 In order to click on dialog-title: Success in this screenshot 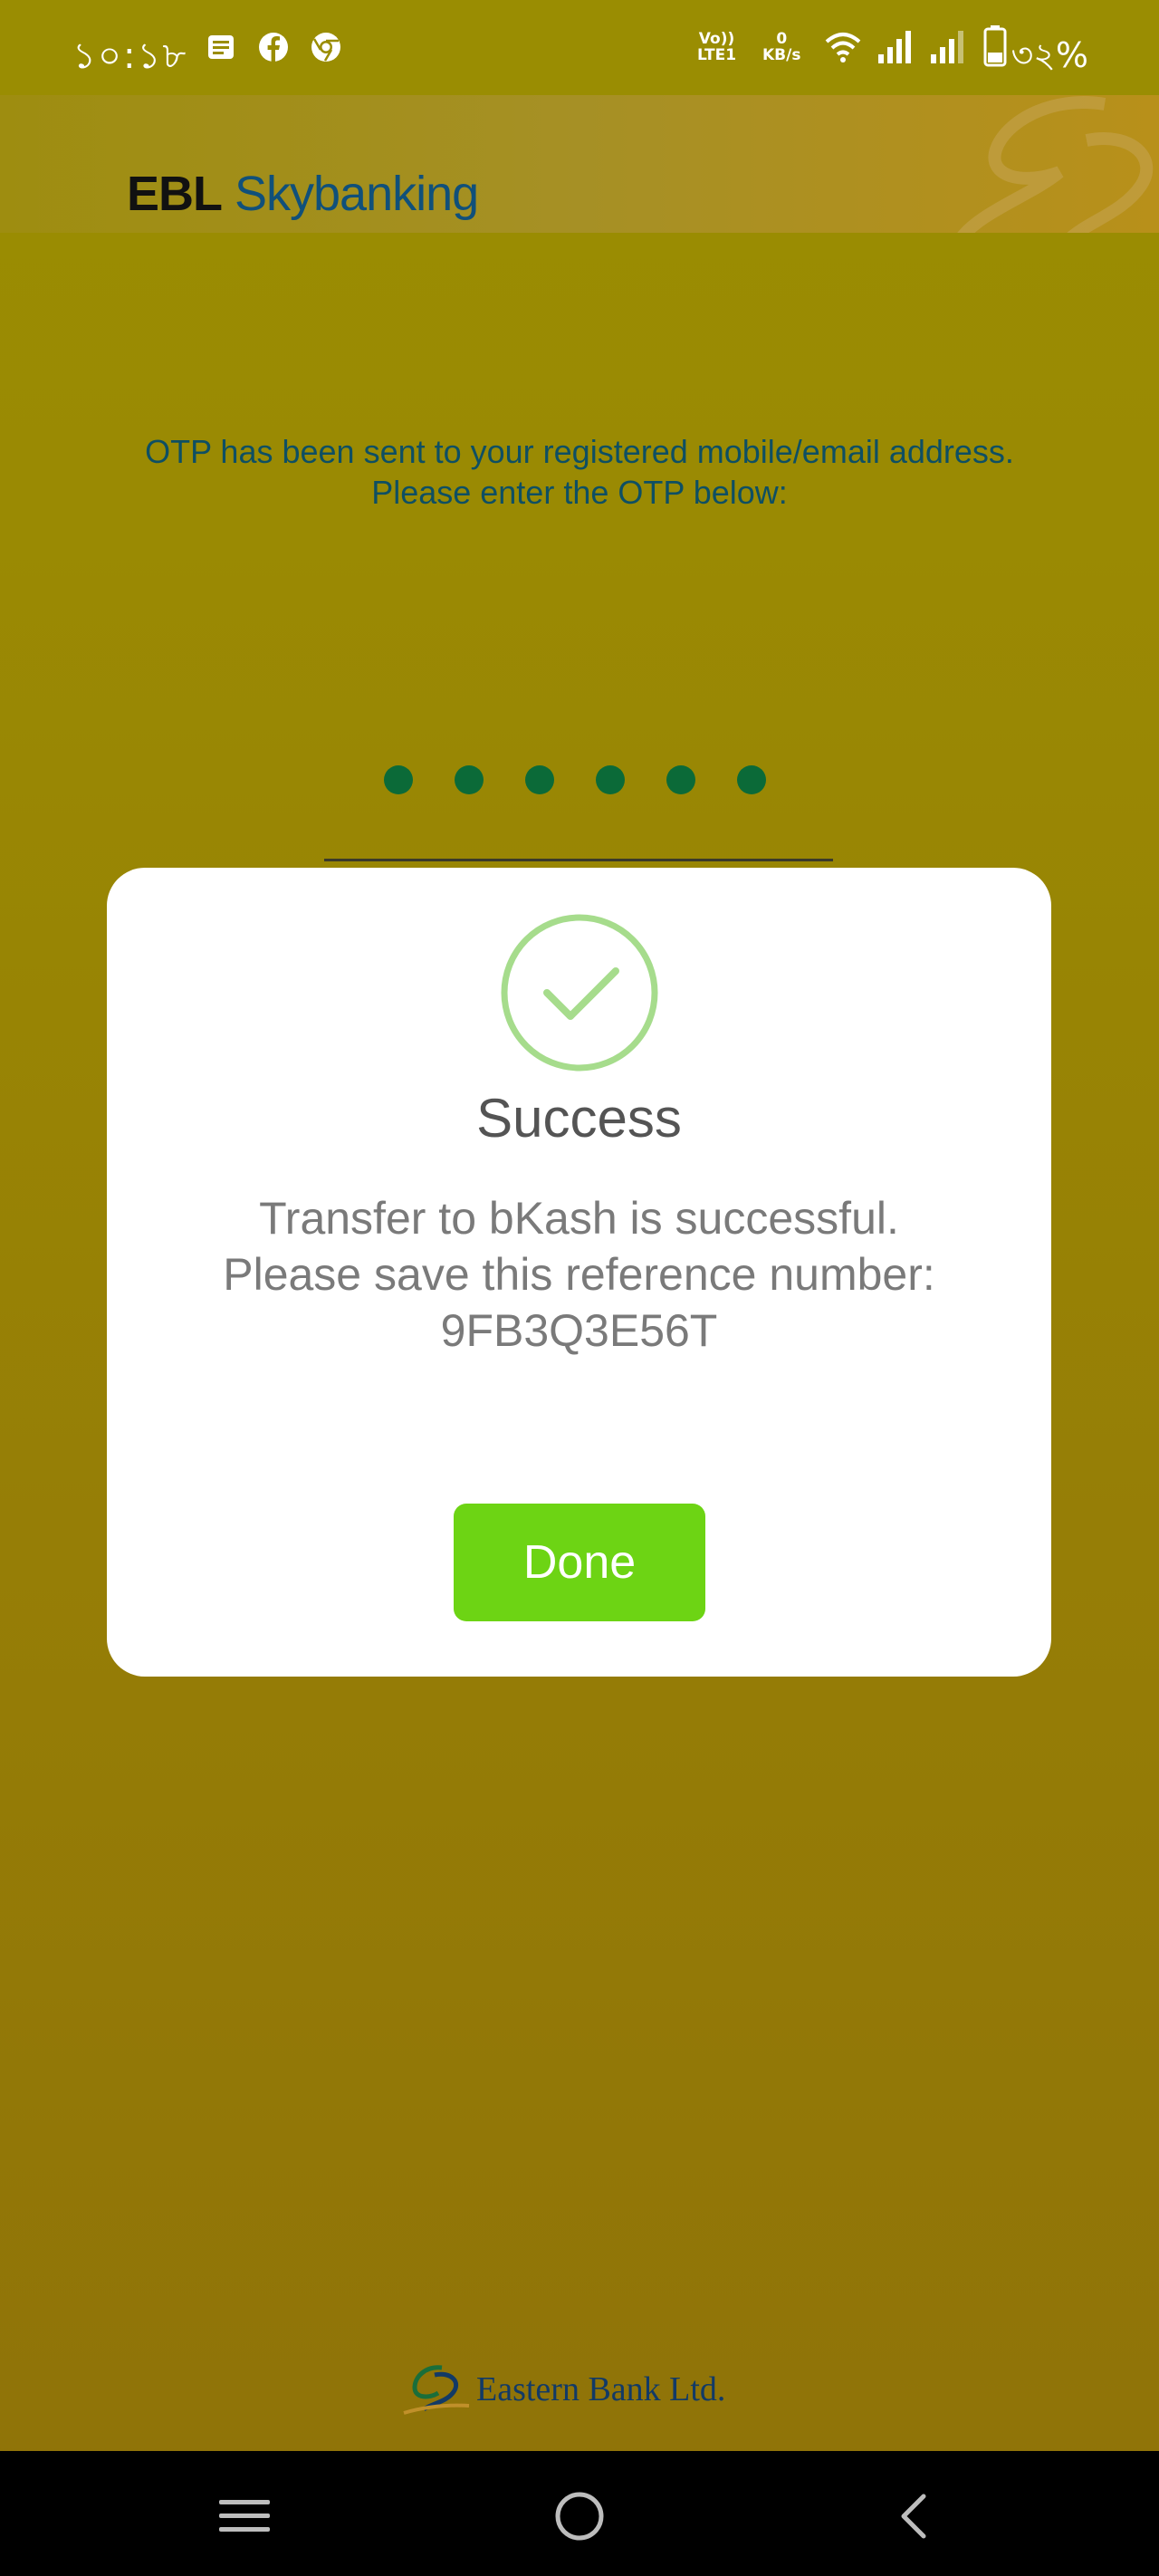, I will do `click(579, 1118)`.